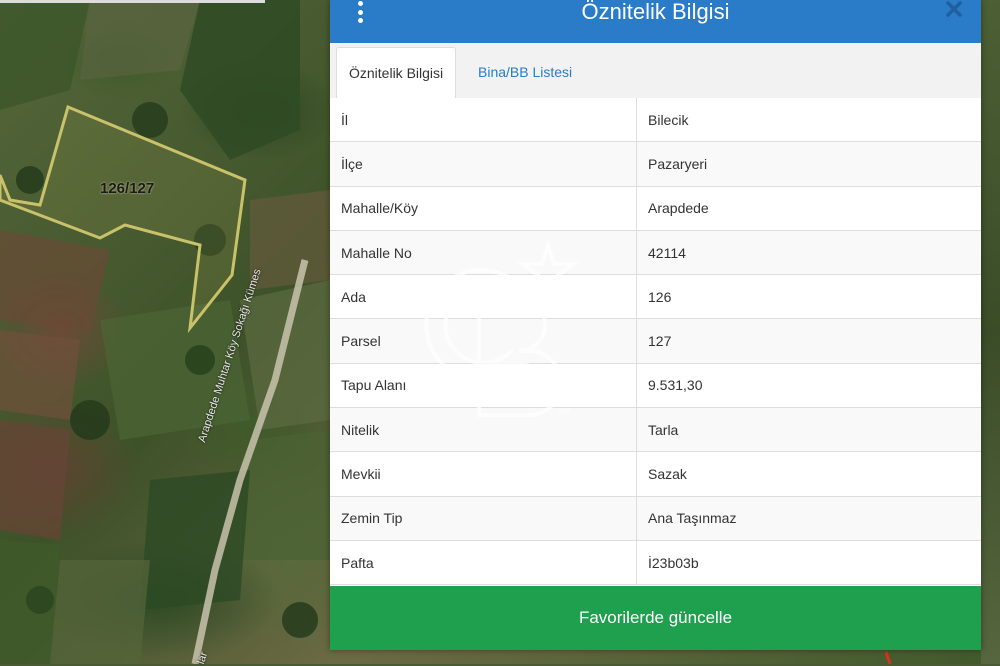  What do you see at coordinates (655, 618) in the screenshot?
I see `update-favorites-button: Favorilerde güncelle` at bounding box center [655, 618].